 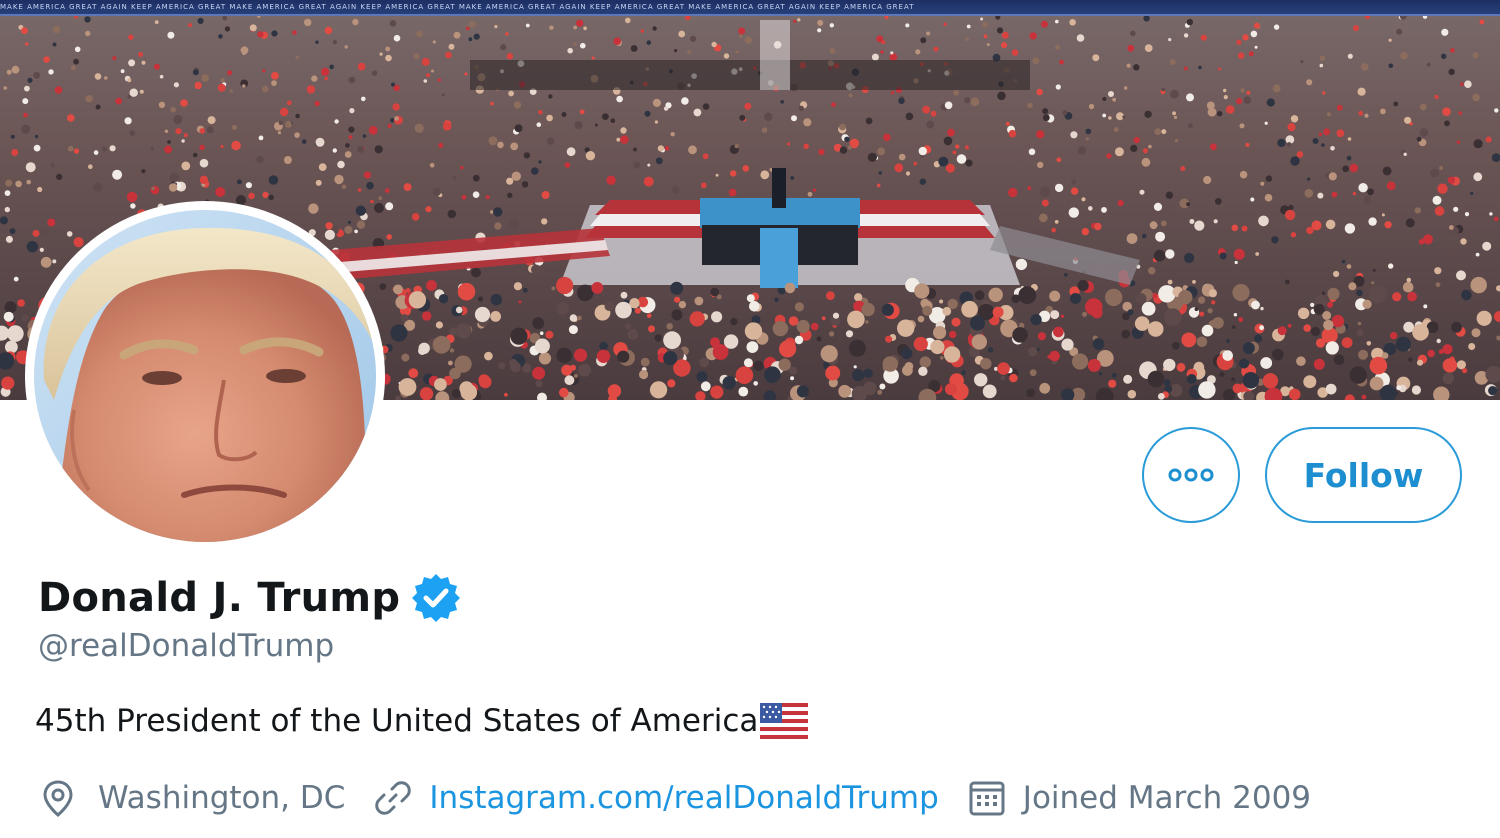 I want to click on profile-name-row: Donald J. Trump, so click(x=251, y=598).